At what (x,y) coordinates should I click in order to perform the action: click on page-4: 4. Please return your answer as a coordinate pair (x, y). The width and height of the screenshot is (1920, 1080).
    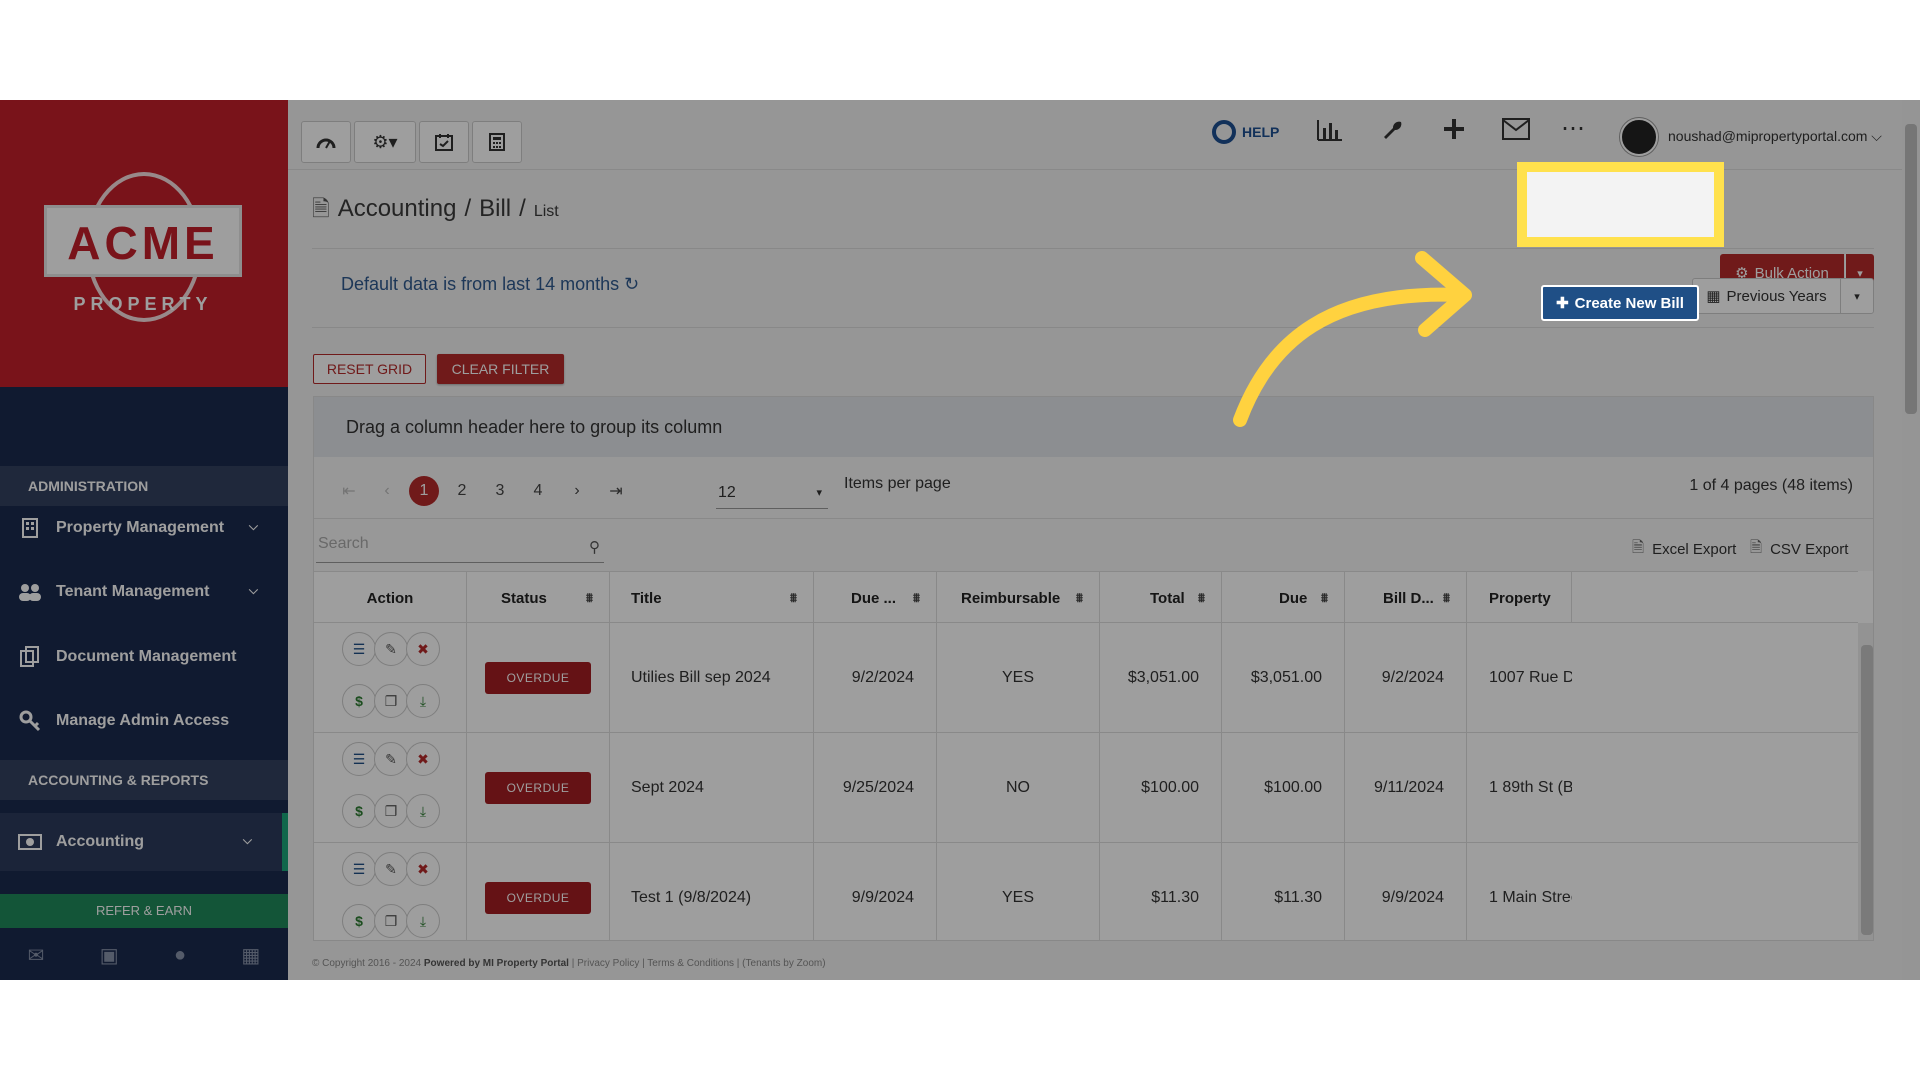
    Looking at the image, I should click on (538, 491).